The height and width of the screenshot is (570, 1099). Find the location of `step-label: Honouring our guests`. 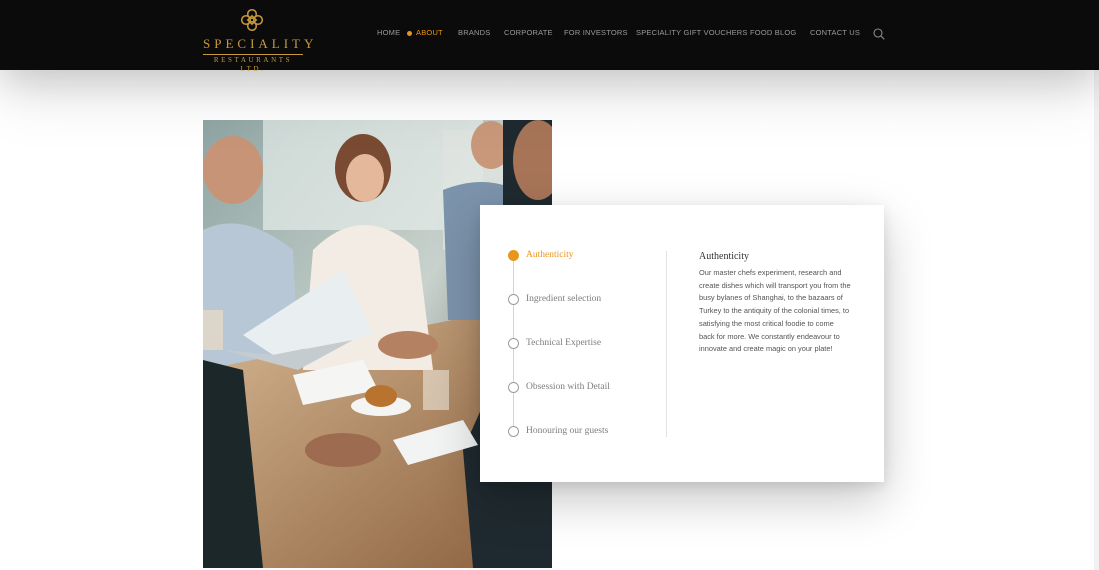

step-label: Honouring our guests is located at coordinates (567, 431).